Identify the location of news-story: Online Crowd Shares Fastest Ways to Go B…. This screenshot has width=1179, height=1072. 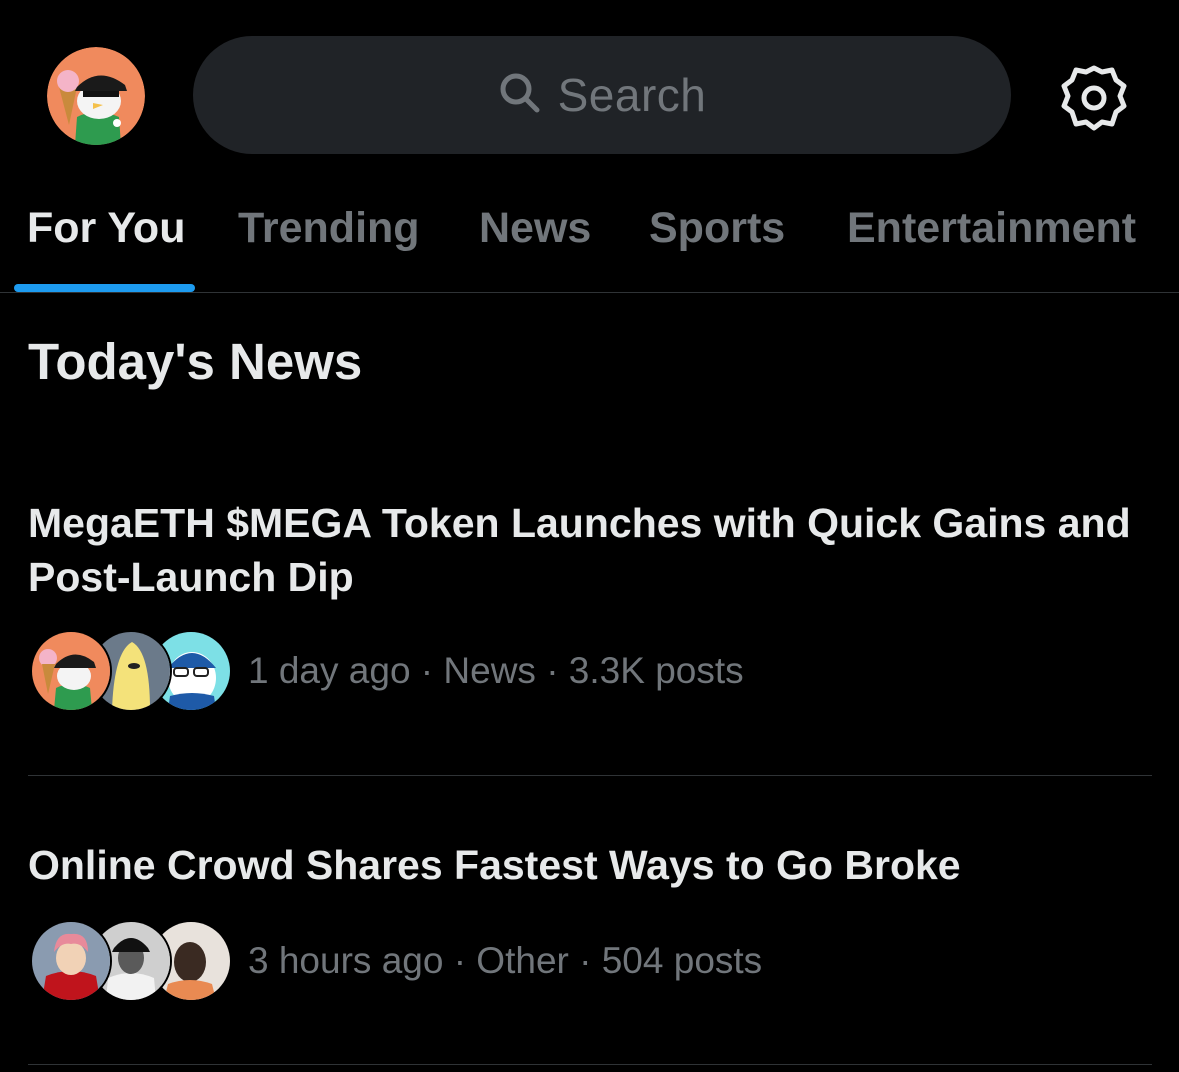
(590, 920).